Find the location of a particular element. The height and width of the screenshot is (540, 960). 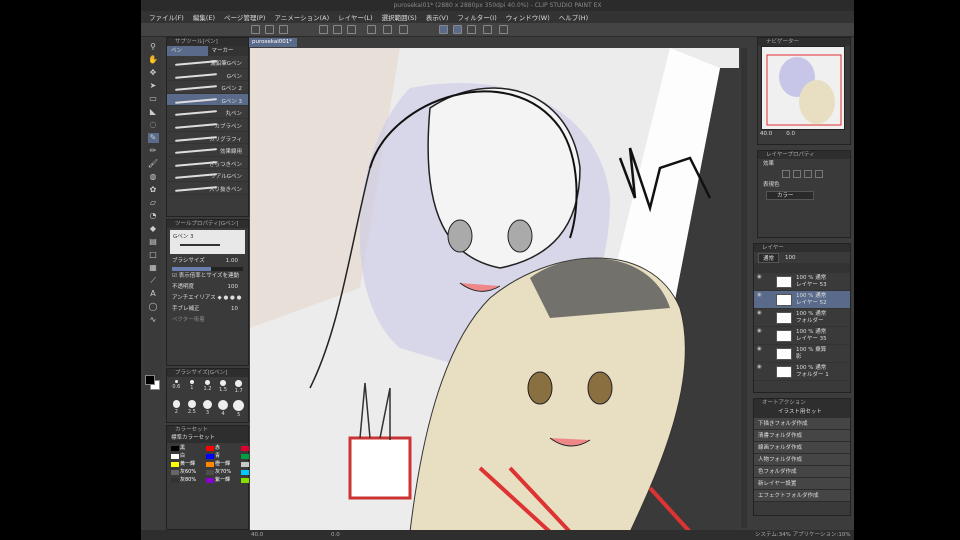

brush-item: ざらつきペン is located at coordinates (207, 163).